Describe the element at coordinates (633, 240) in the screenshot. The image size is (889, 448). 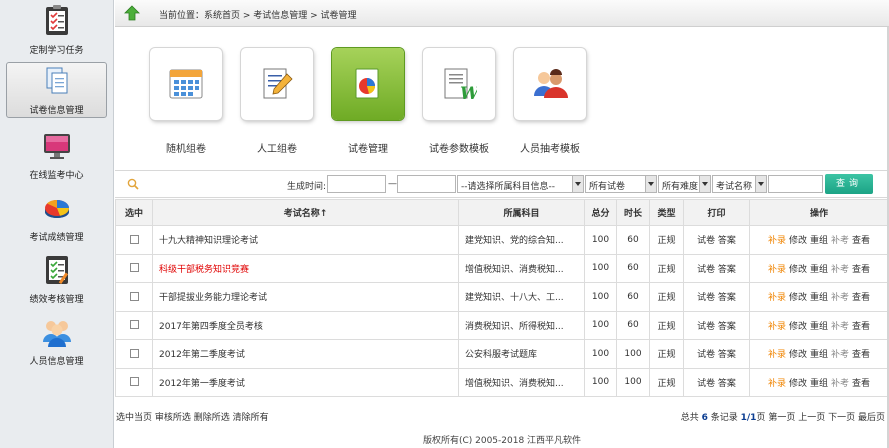
I see `exam-duration: 60` at that location.